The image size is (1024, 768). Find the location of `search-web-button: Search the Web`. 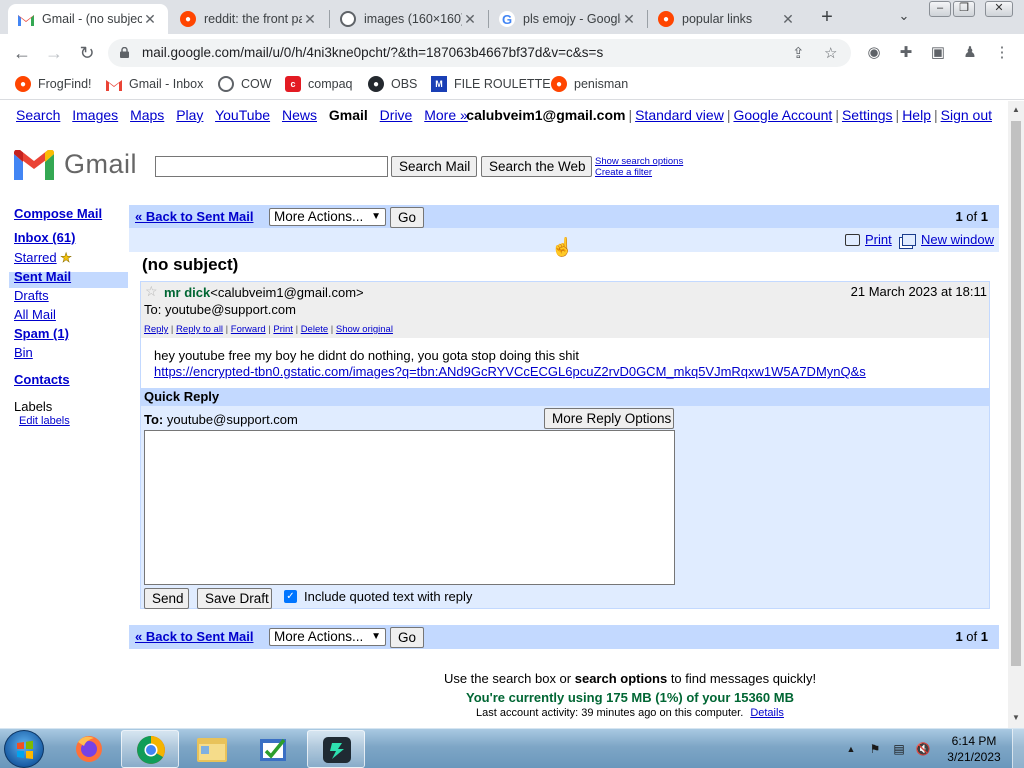

search-web-button: Search the Web is located at coordinates (536, 166).